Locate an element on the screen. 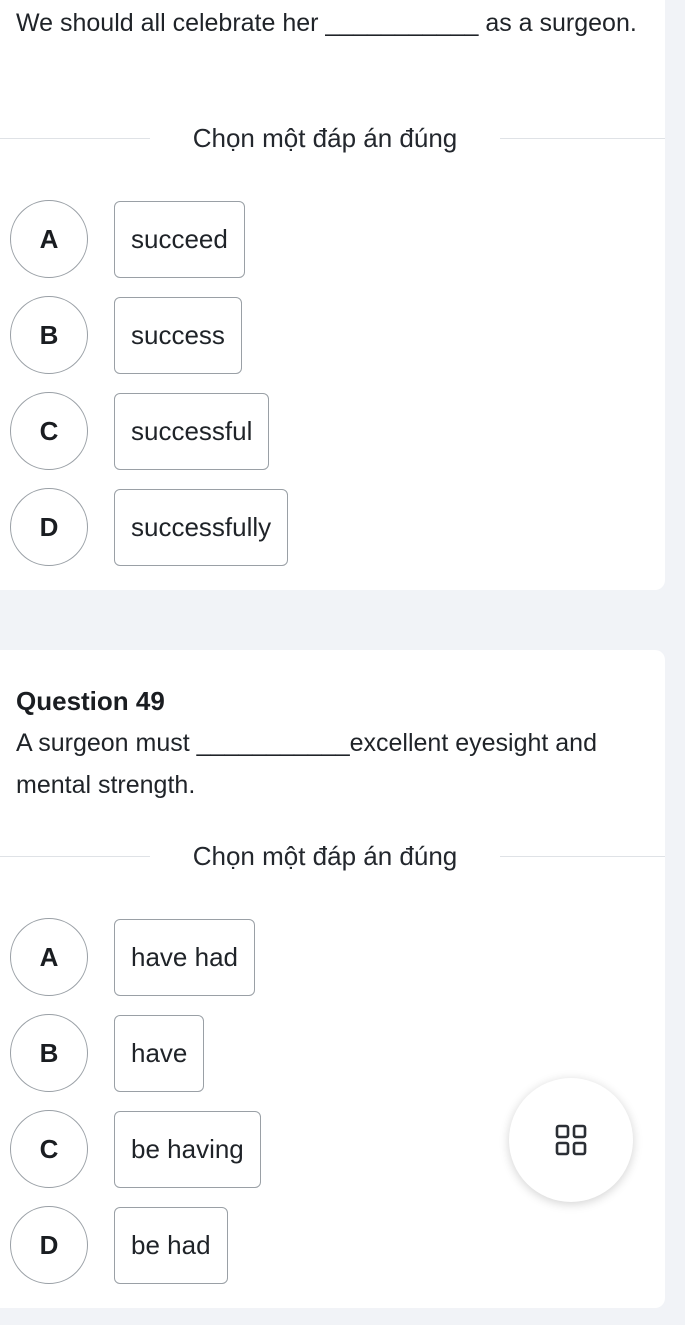  grid-icon is located at coordinates (571, 1140).